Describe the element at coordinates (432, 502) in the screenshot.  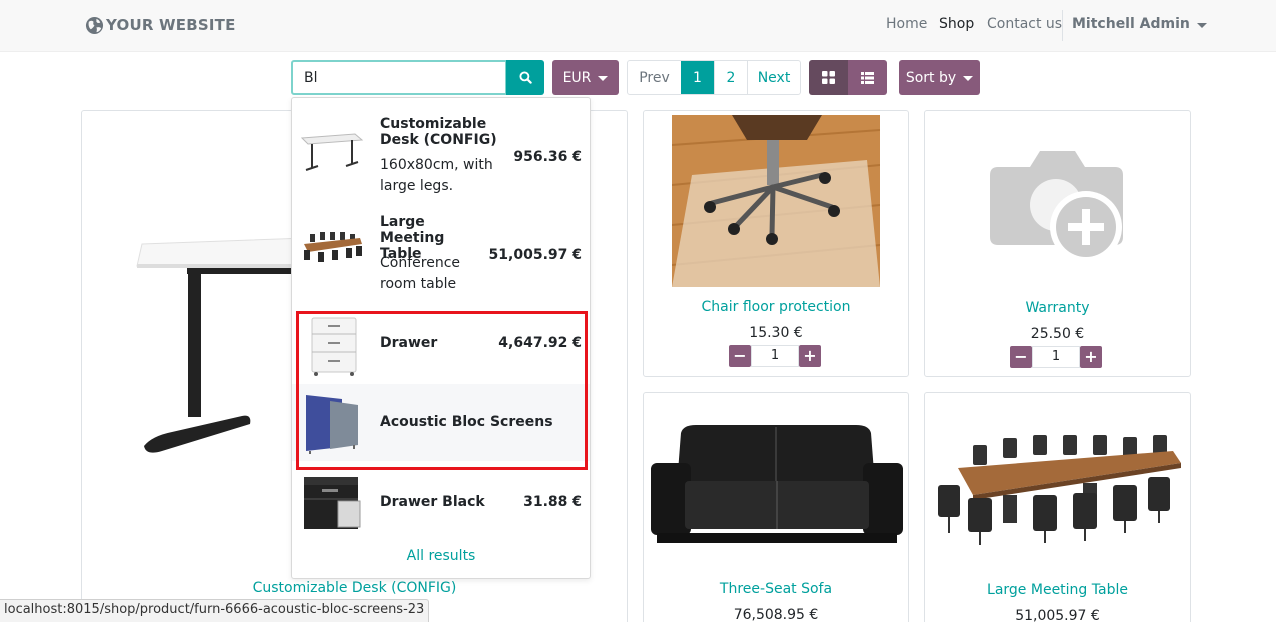
I see `suggestion-name: Drawer Black` at that location.